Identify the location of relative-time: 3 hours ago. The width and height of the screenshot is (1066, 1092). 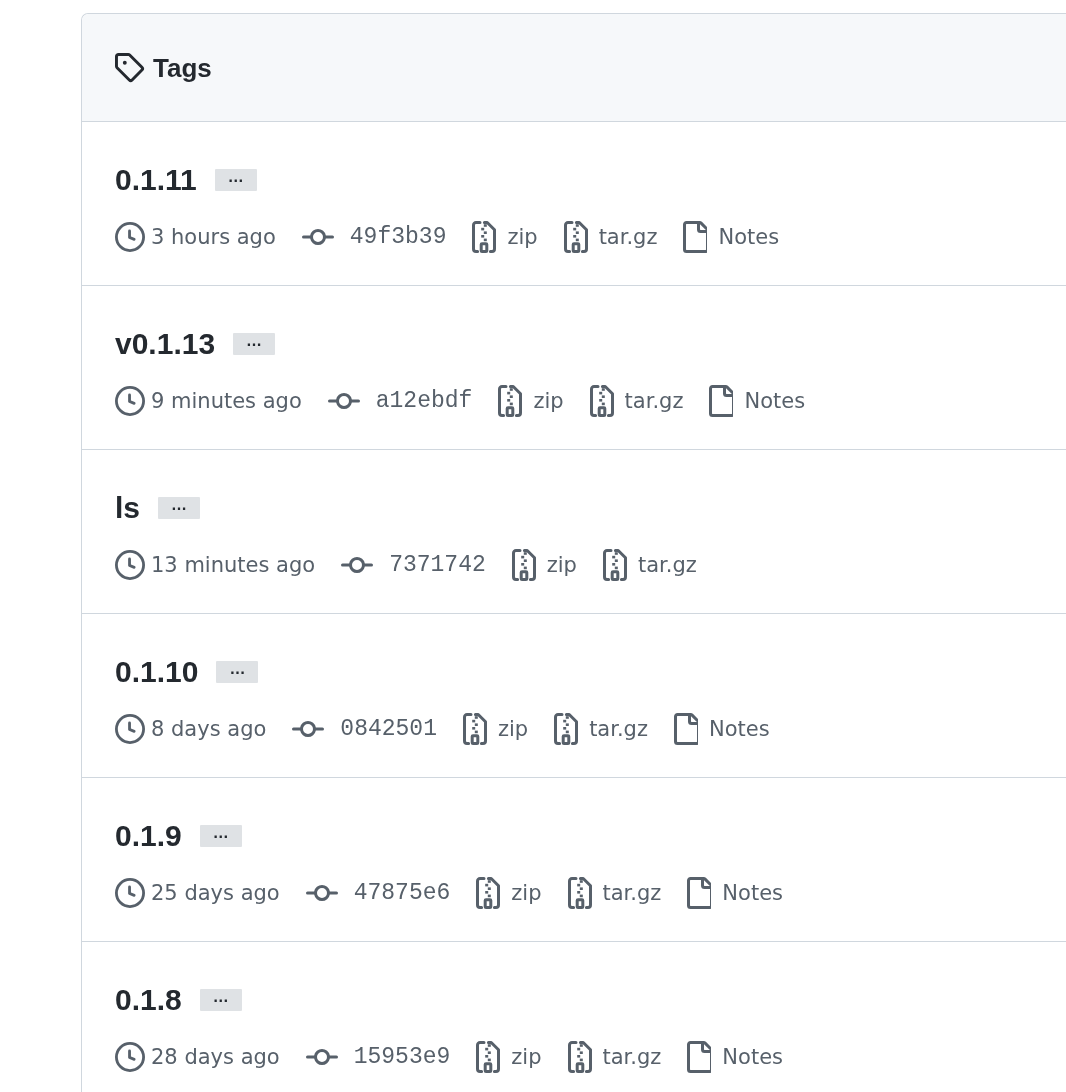
(213, 237).